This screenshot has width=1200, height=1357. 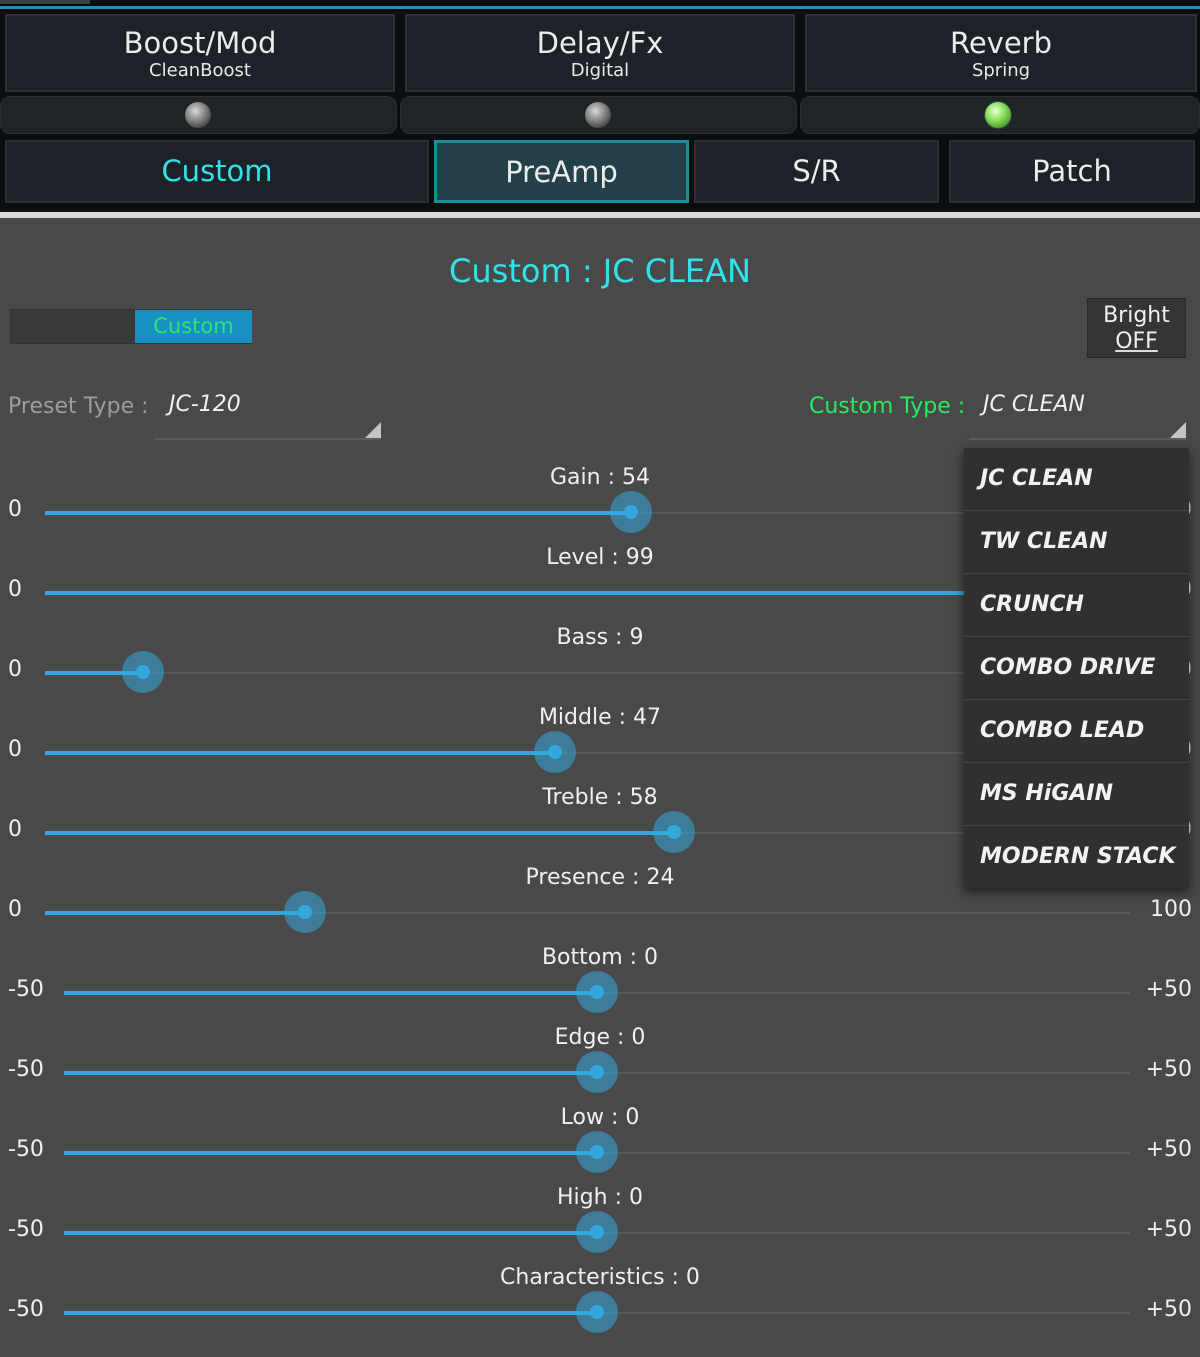 What do you see at coordinates (600, 1117) in the screenshot?
I see `slider-label: Low : 0` at bounding box center [600, 1117].